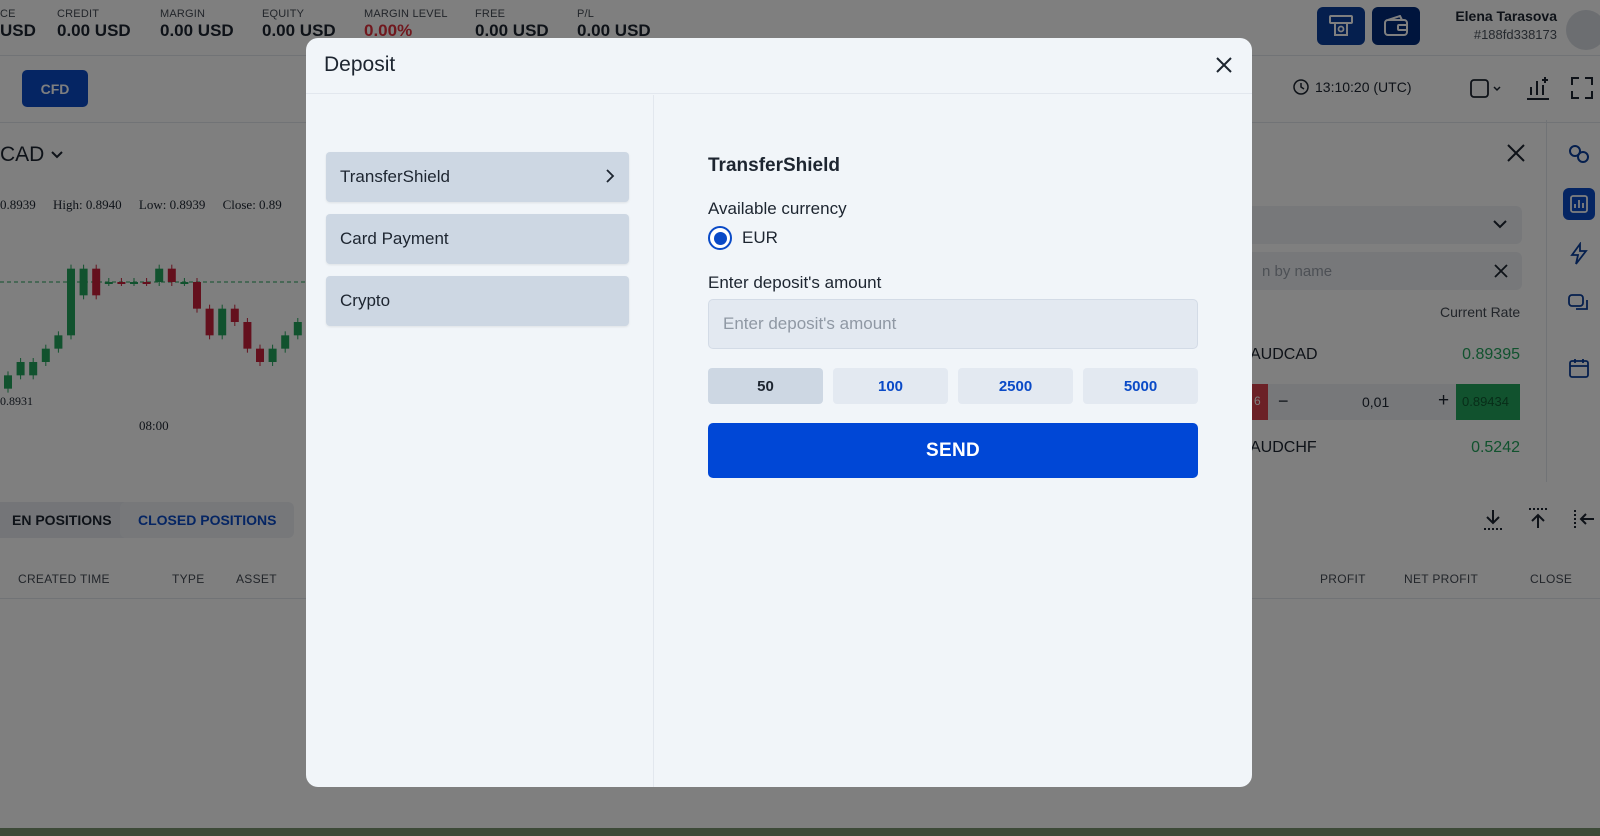 The image size is (1600, 836). Describe the element at coordinates (800, 832) in the screenshot. I see `taskbar-strip` at that location.